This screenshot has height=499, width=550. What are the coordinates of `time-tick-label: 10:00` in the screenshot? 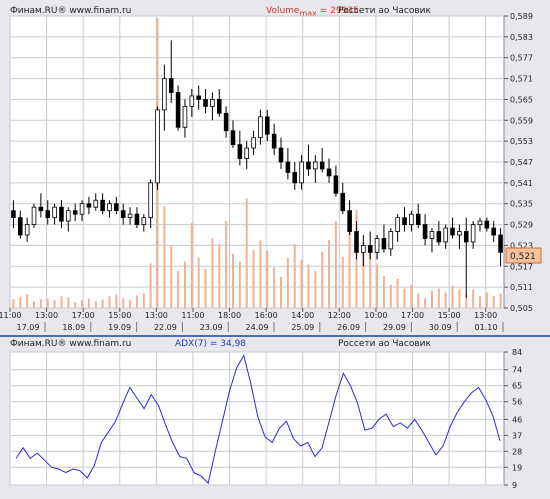 It's located at (375, 315).